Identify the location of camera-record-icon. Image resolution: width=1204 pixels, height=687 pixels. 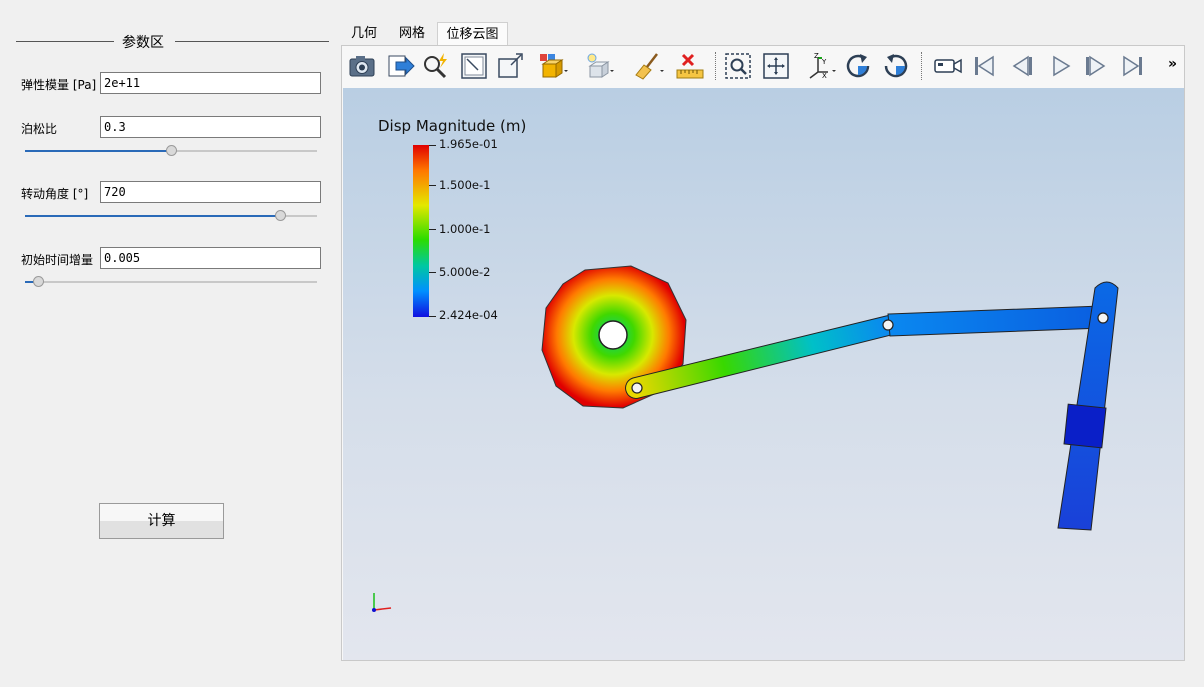
(948, 66).